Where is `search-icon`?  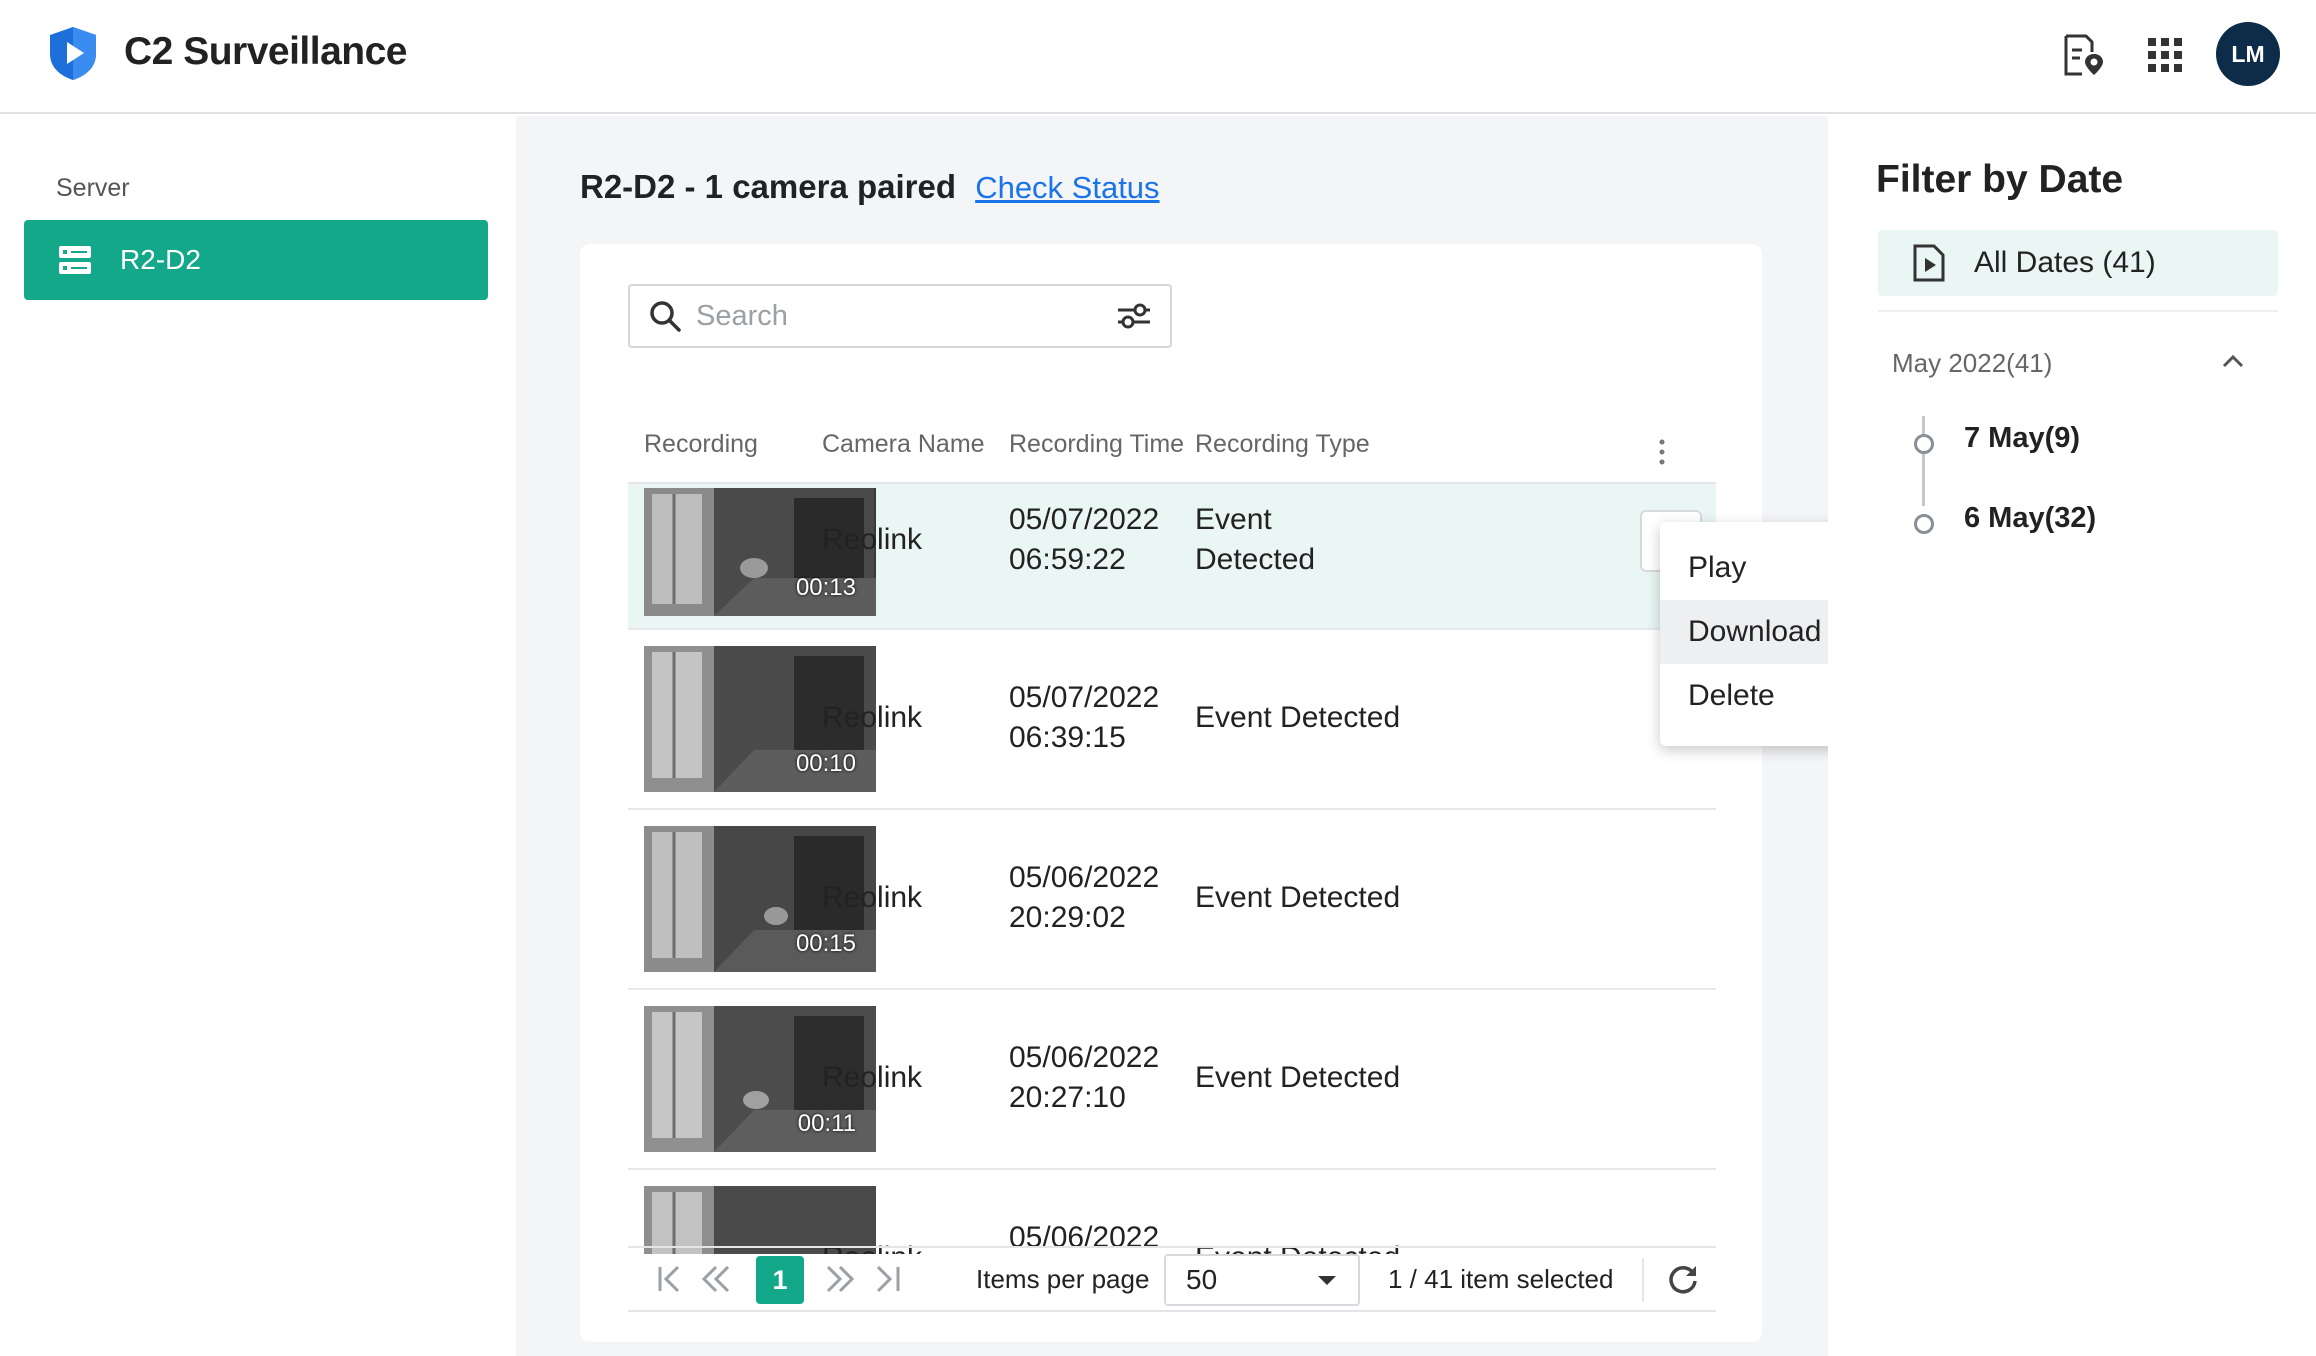 search-icon is located at coordinates (665, 316).